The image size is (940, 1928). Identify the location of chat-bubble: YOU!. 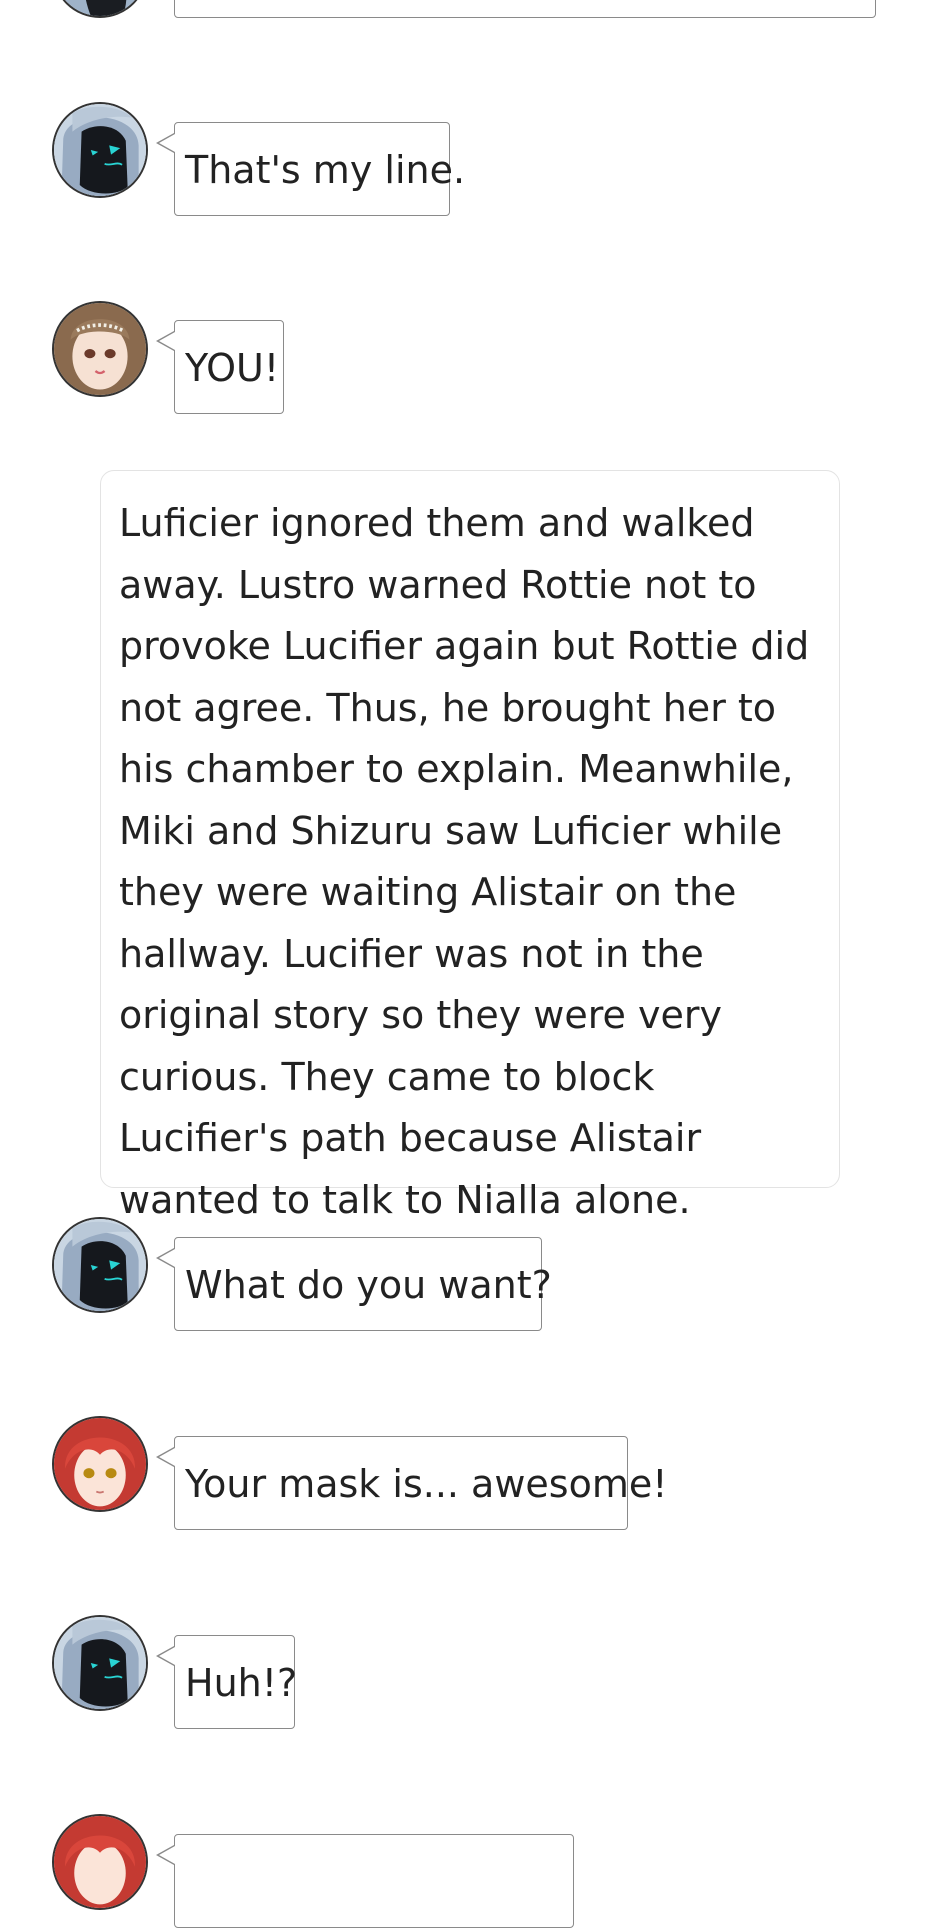
(220, 367).